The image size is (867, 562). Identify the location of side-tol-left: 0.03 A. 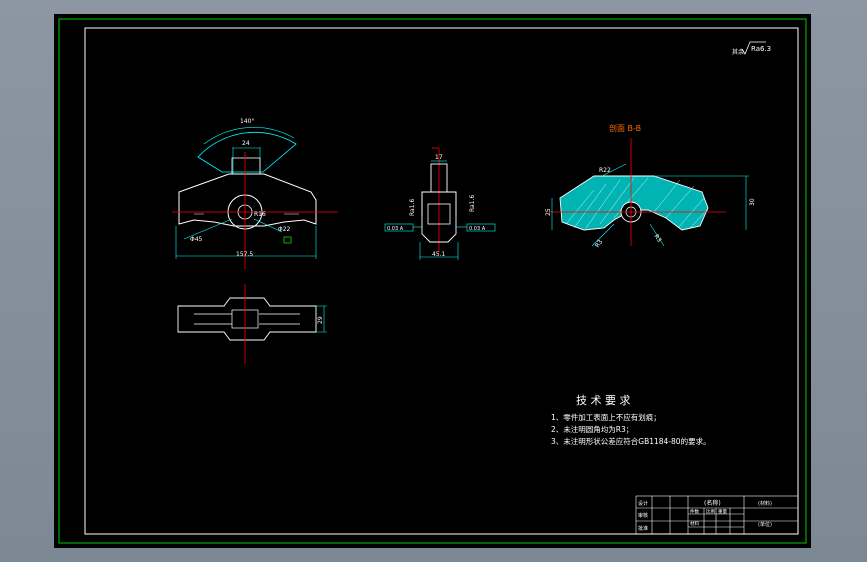
(395, 229).